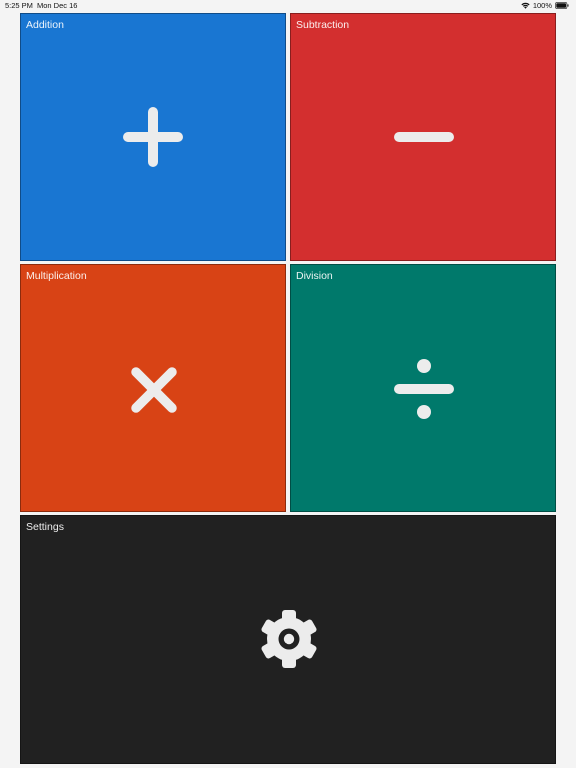  Describe the element at coordinates (45, 25) in the screenshot. I see `addition-label: Addition` at that location.